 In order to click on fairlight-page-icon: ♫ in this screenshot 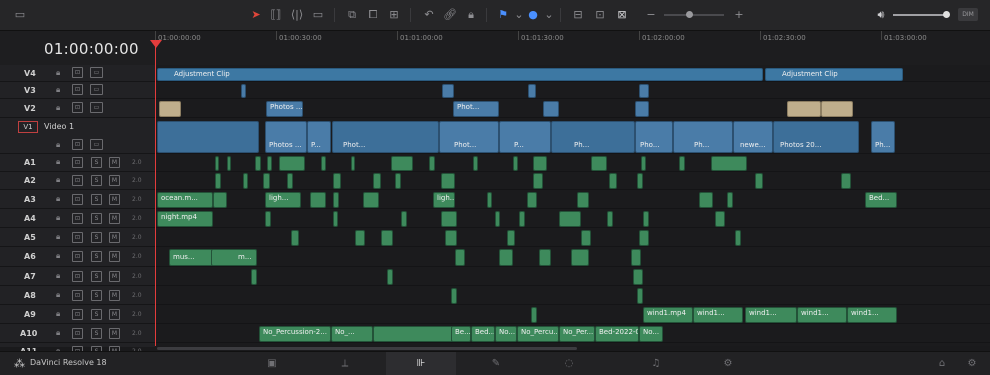, I will do `click(656, 363)`.